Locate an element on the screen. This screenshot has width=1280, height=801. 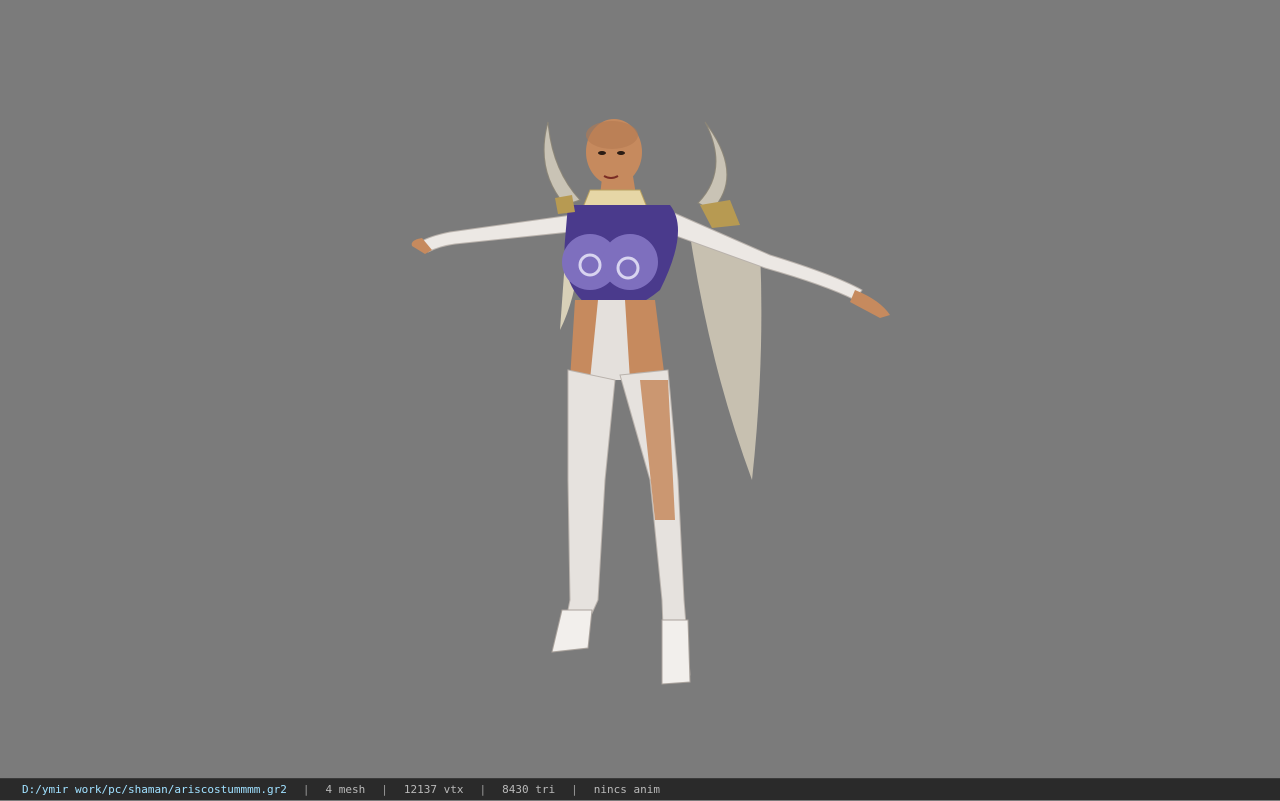
left-shoulder-ornament is located at coordinates (565, 204).